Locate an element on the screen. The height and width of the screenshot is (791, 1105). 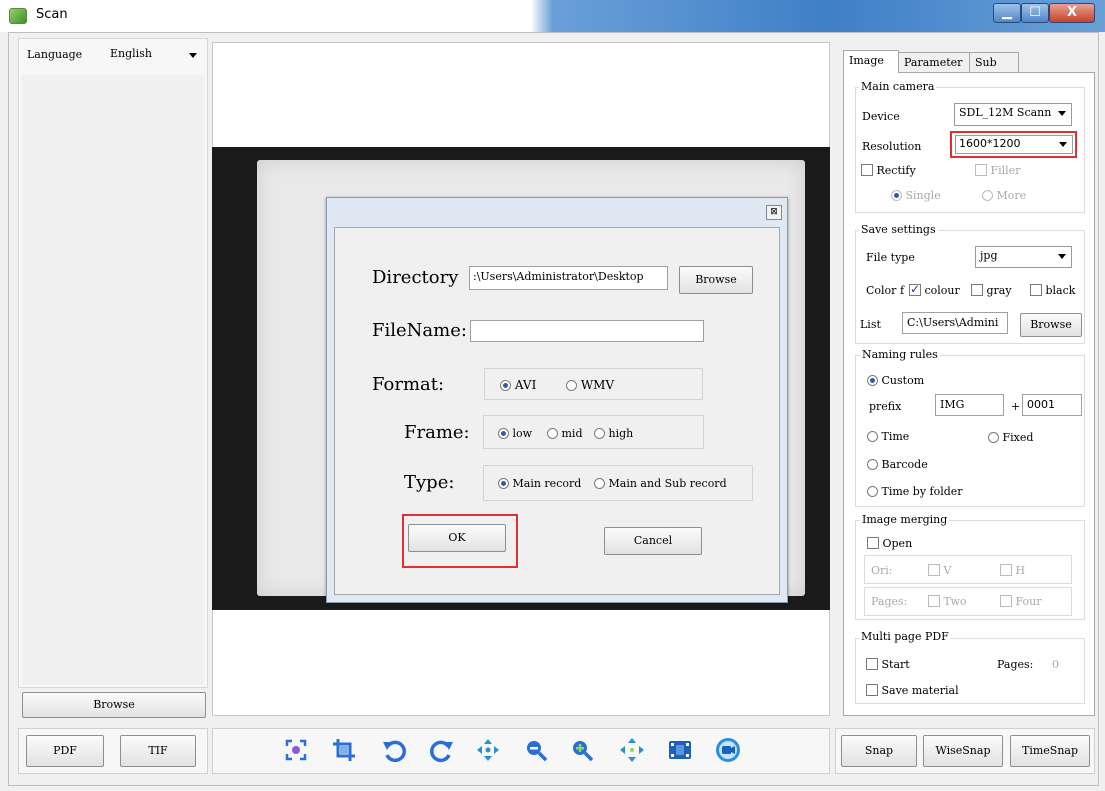
cancel-button: Cancel is located at coordinates (653, 541).